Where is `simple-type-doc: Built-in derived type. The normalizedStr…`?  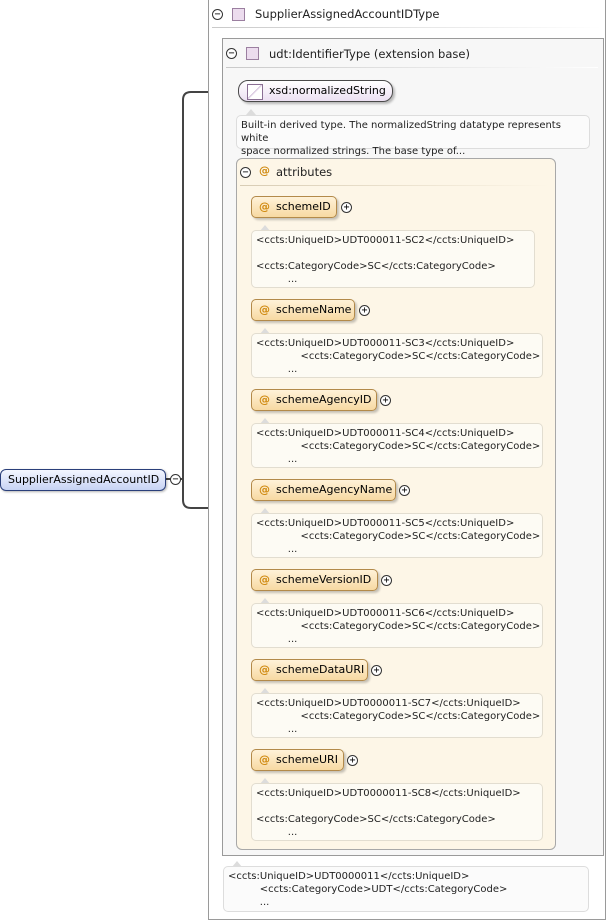
simple-type-doc: Built-in derived type. The normalizedStr… is located at coordinates (413, 136).